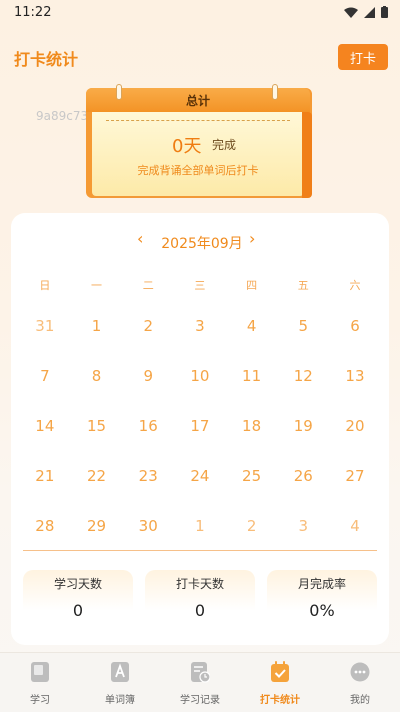  What do you see at coordinates (252, 376) in the screenshot?
I see `calendar-day: 11` at bounding box center [252, 376].